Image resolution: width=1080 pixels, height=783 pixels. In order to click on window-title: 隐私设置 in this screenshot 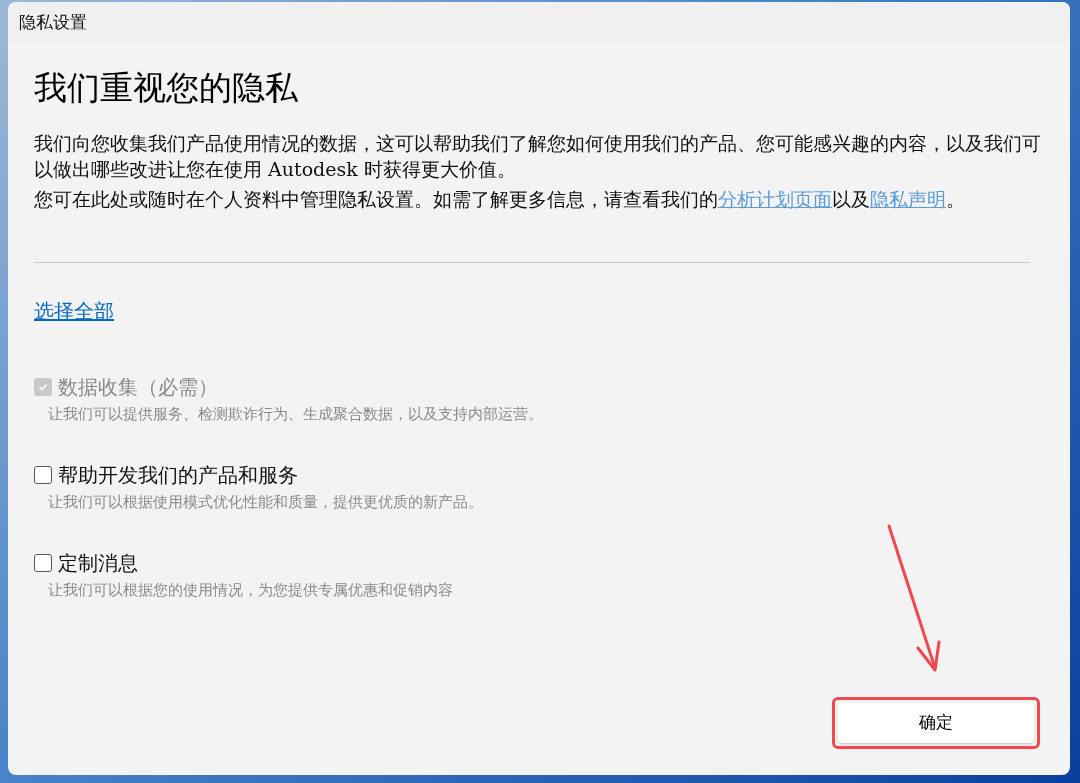, I will do `click(53, 23)`.